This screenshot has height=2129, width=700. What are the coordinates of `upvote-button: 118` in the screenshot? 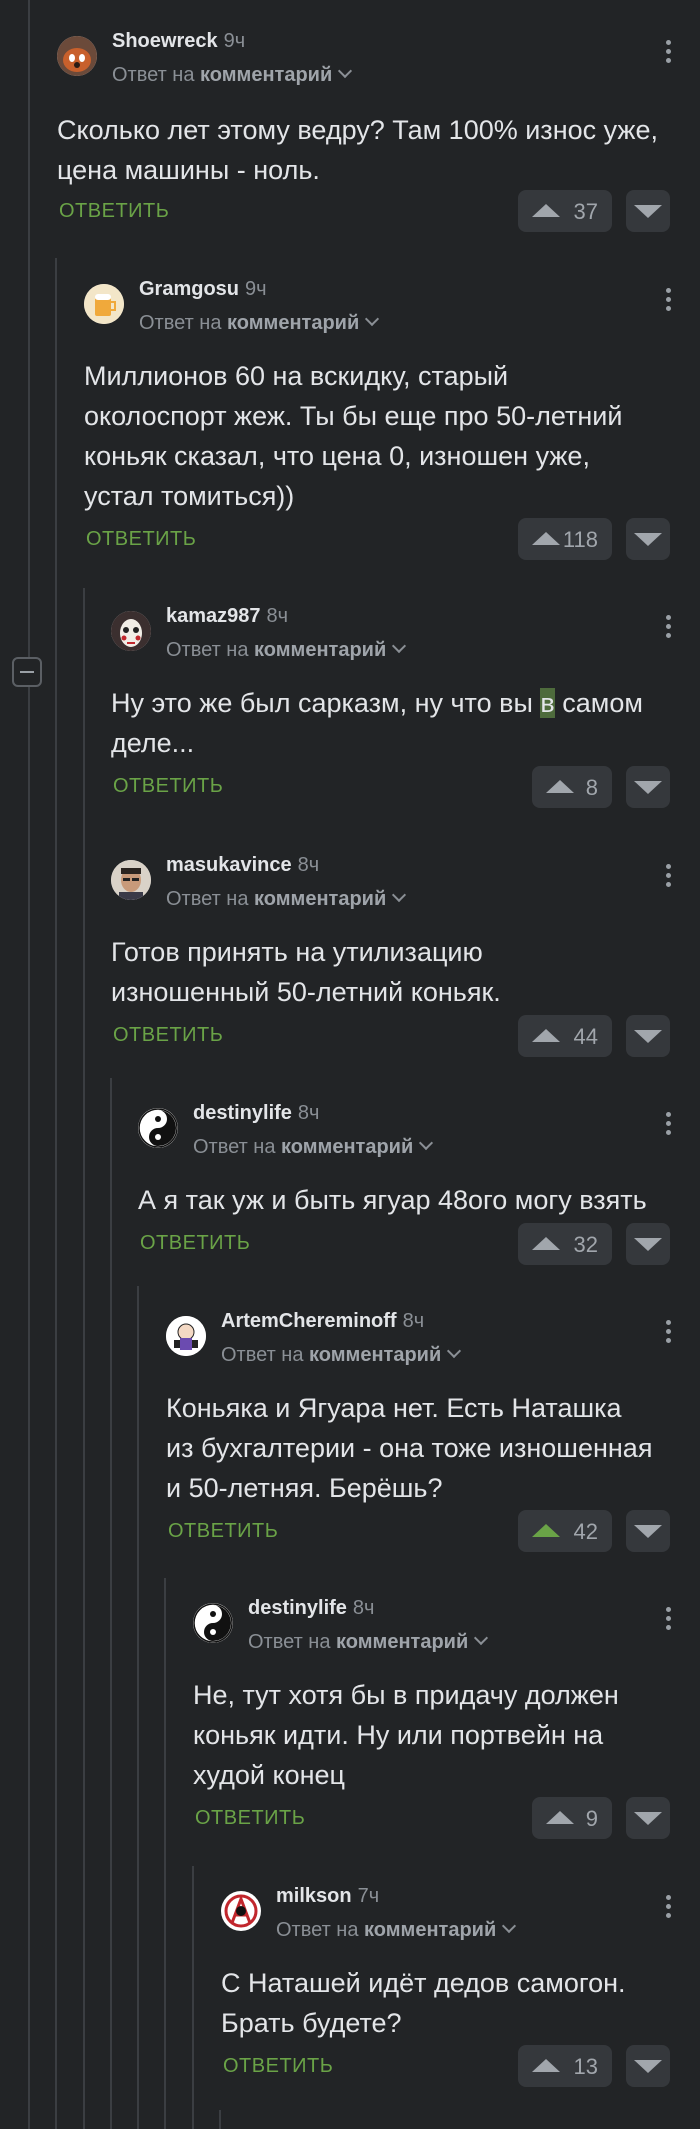 It's located at (565, 539).